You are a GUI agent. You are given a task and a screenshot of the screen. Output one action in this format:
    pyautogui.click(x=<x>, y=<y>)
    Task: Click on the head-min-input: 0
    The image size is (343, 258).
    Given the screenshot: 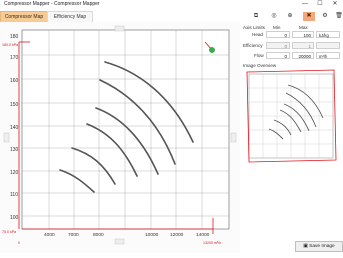 What is the action you would take?
    pyautogui.click(x=278, y=34)
    